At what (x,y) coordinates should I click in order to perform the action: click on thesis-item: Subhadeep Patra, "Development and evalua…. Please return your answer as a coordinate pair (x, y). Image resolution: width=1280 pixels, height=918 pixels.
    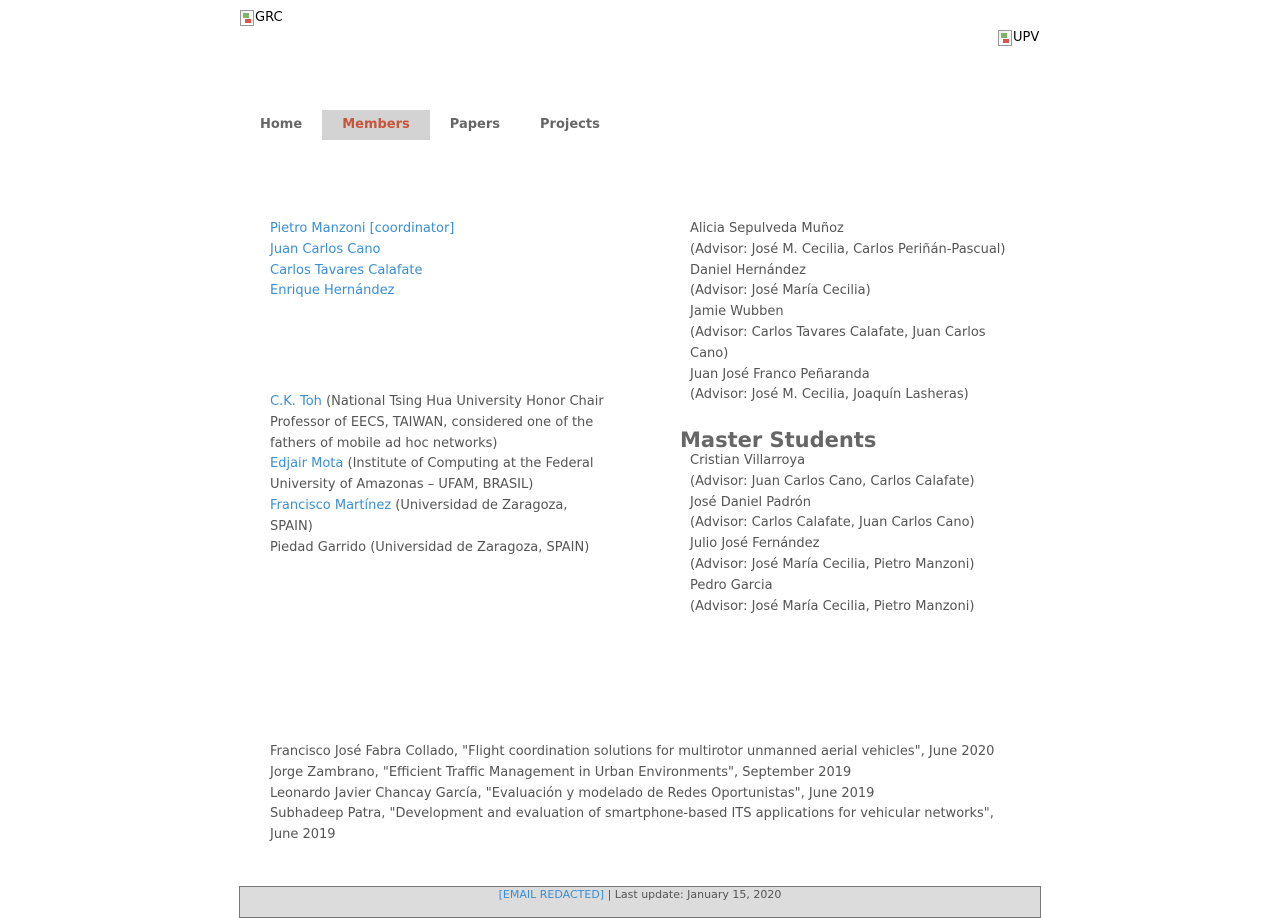
    Looking at the image, I should click on (632, 824).